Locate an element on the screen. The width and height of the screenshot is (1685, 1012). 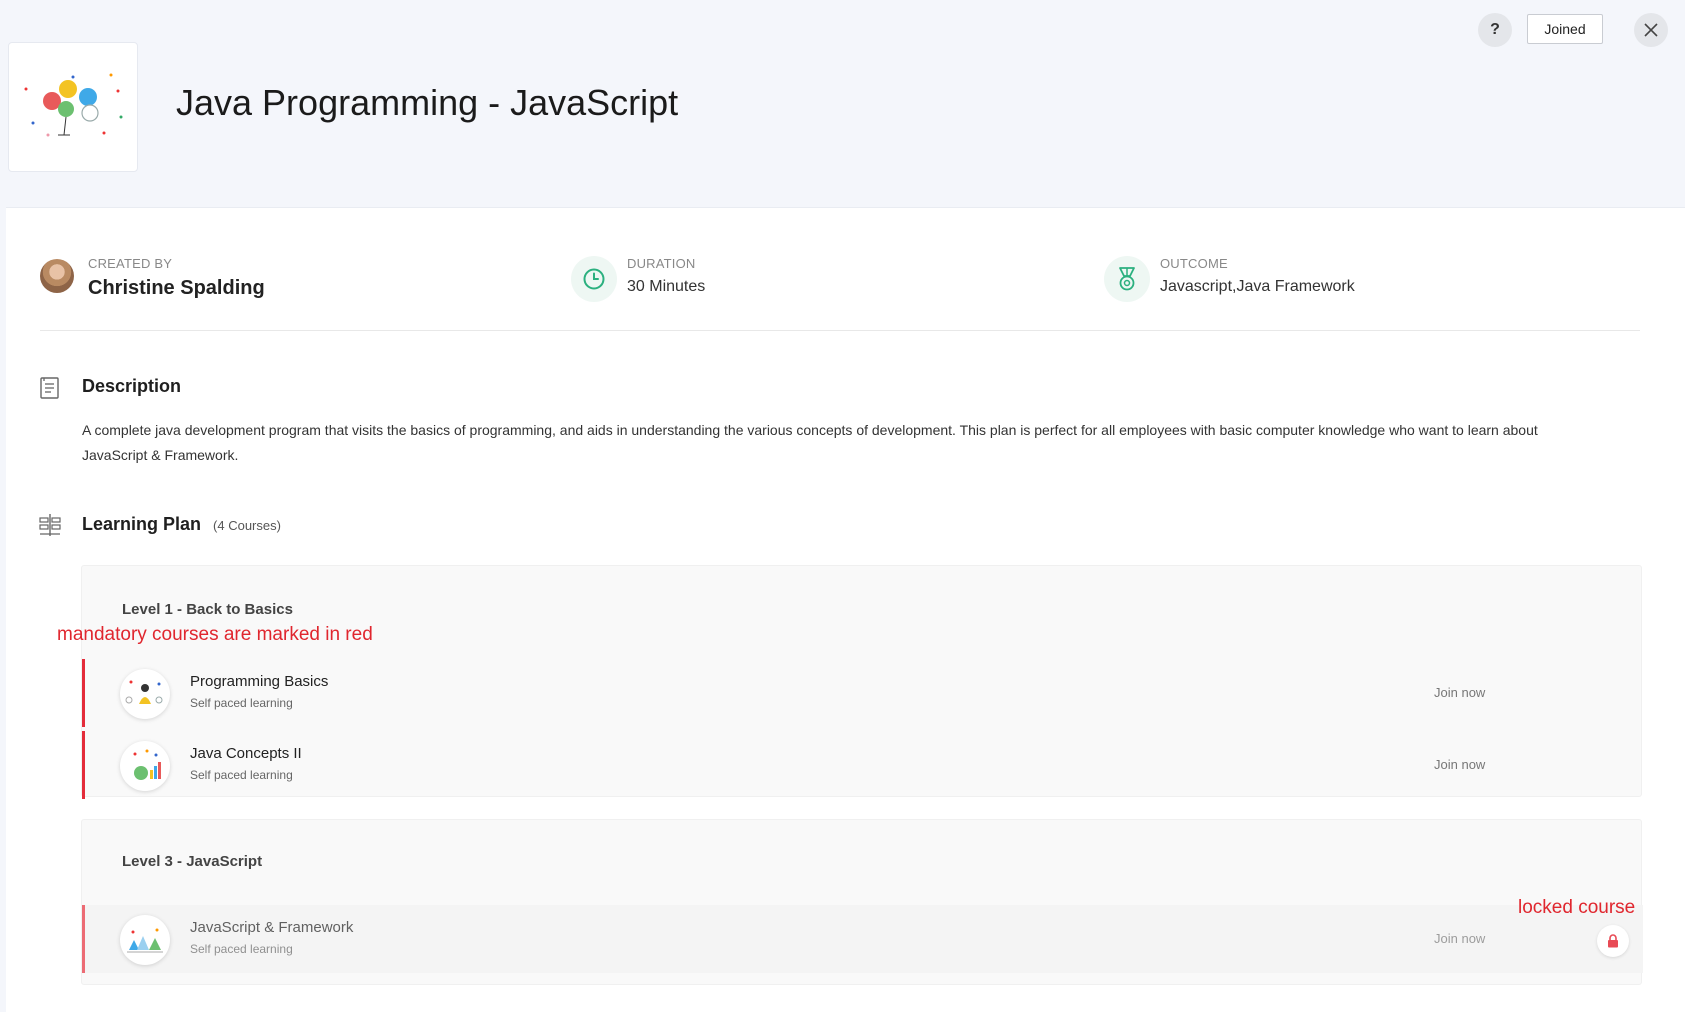
level-title: Level 1 - Back to Basics is located at coordinates (207, 609).